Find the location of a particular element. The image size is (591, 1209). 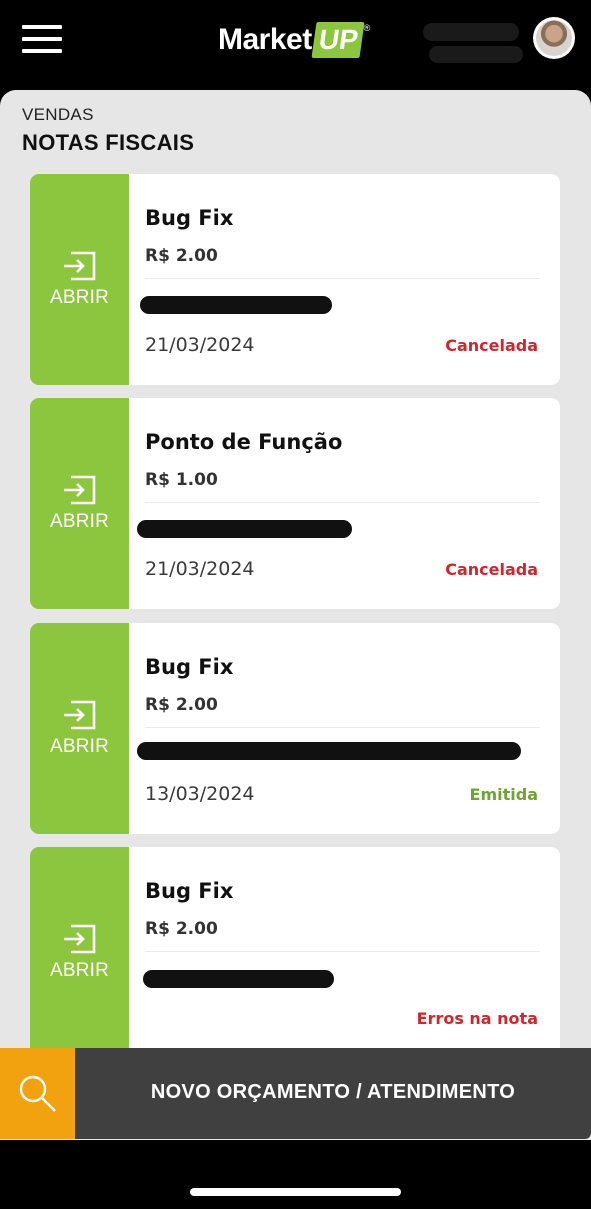

redacted-user-name is located at coordinates (471, 32).